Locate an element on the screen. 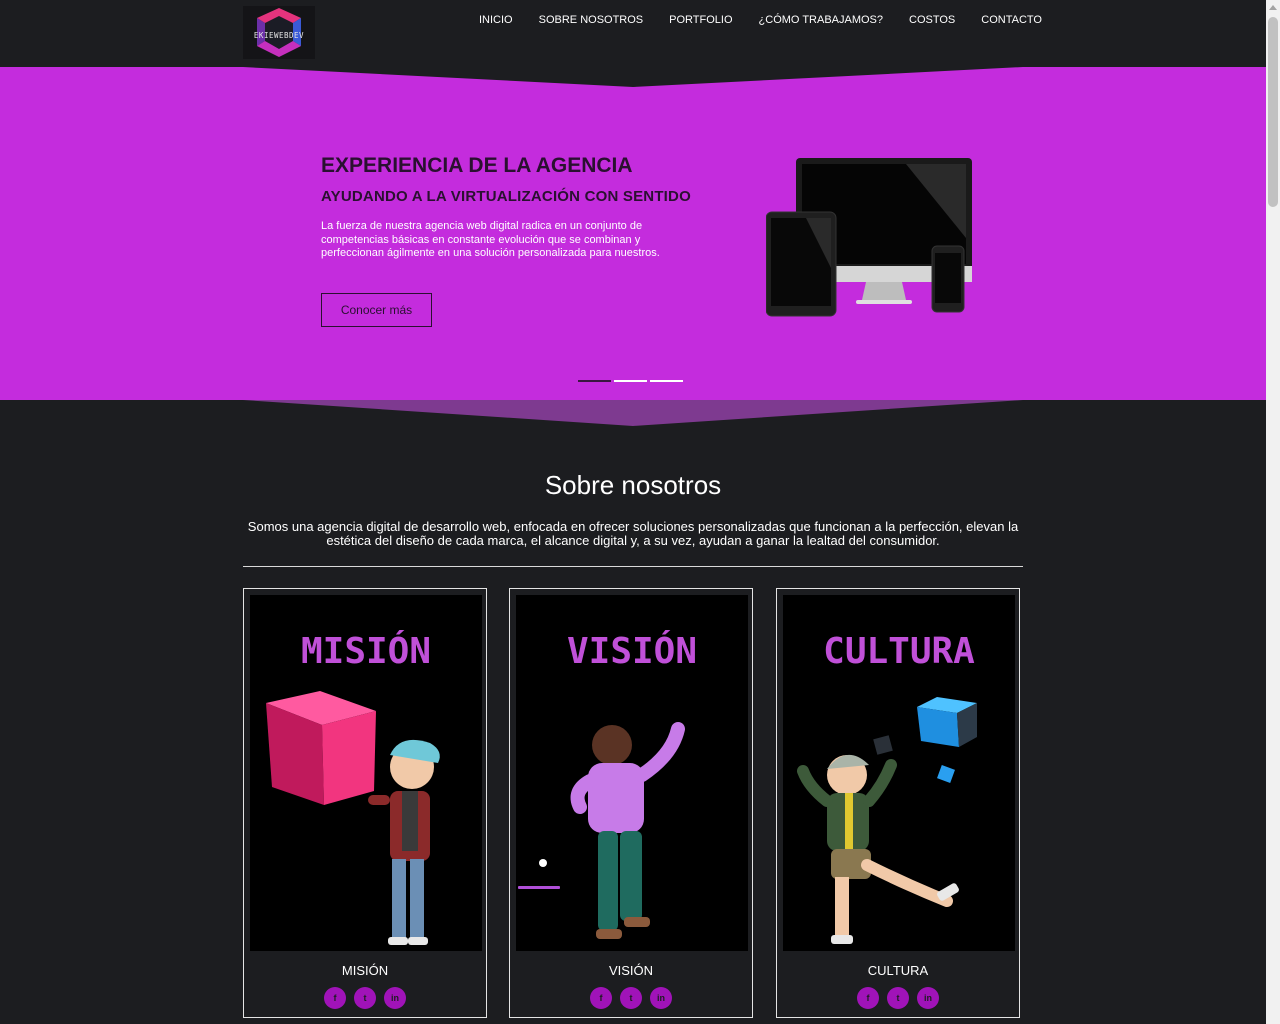  page-scrollbar is located at coordinates (1273, 512).